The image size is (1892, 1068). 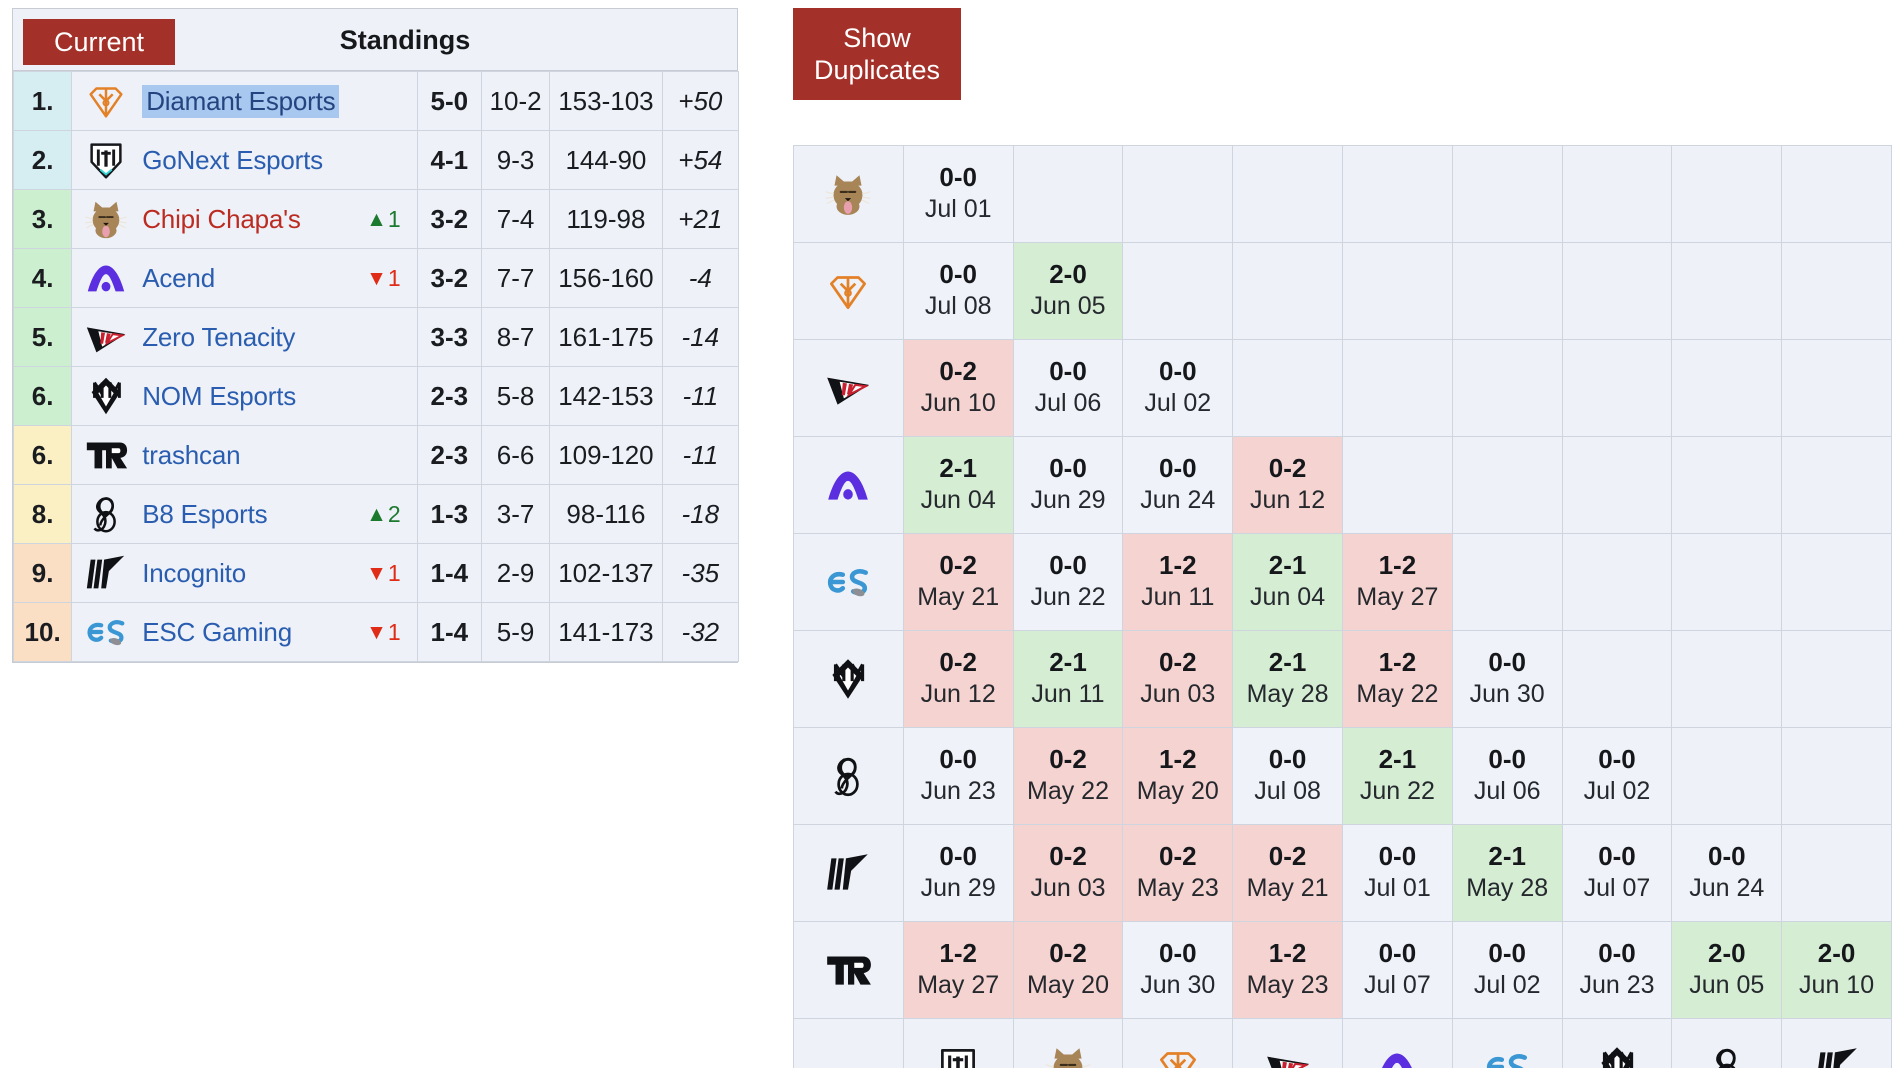 What do you see at coordinates (1068, 970) in the screenshot?
I see `matrix-result-cell: 0-2 May 20` at bounding box center [1068, 970].